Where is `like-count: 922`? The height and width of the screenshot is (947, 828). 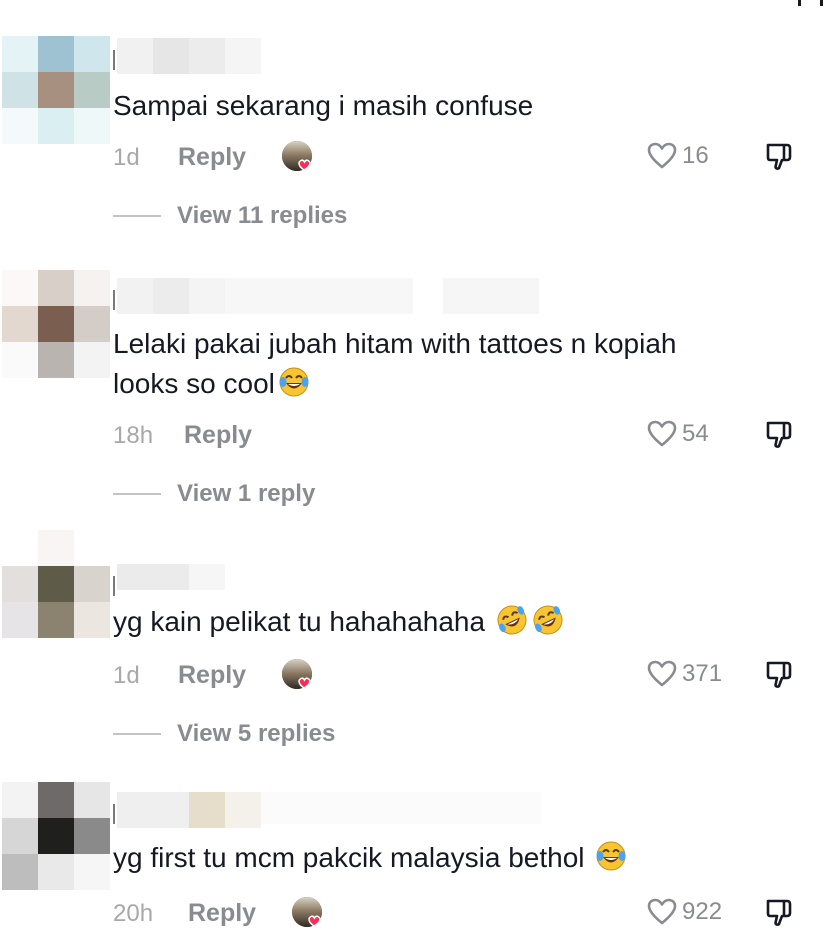 like-count: 922 is located at coordinates (702, 911).